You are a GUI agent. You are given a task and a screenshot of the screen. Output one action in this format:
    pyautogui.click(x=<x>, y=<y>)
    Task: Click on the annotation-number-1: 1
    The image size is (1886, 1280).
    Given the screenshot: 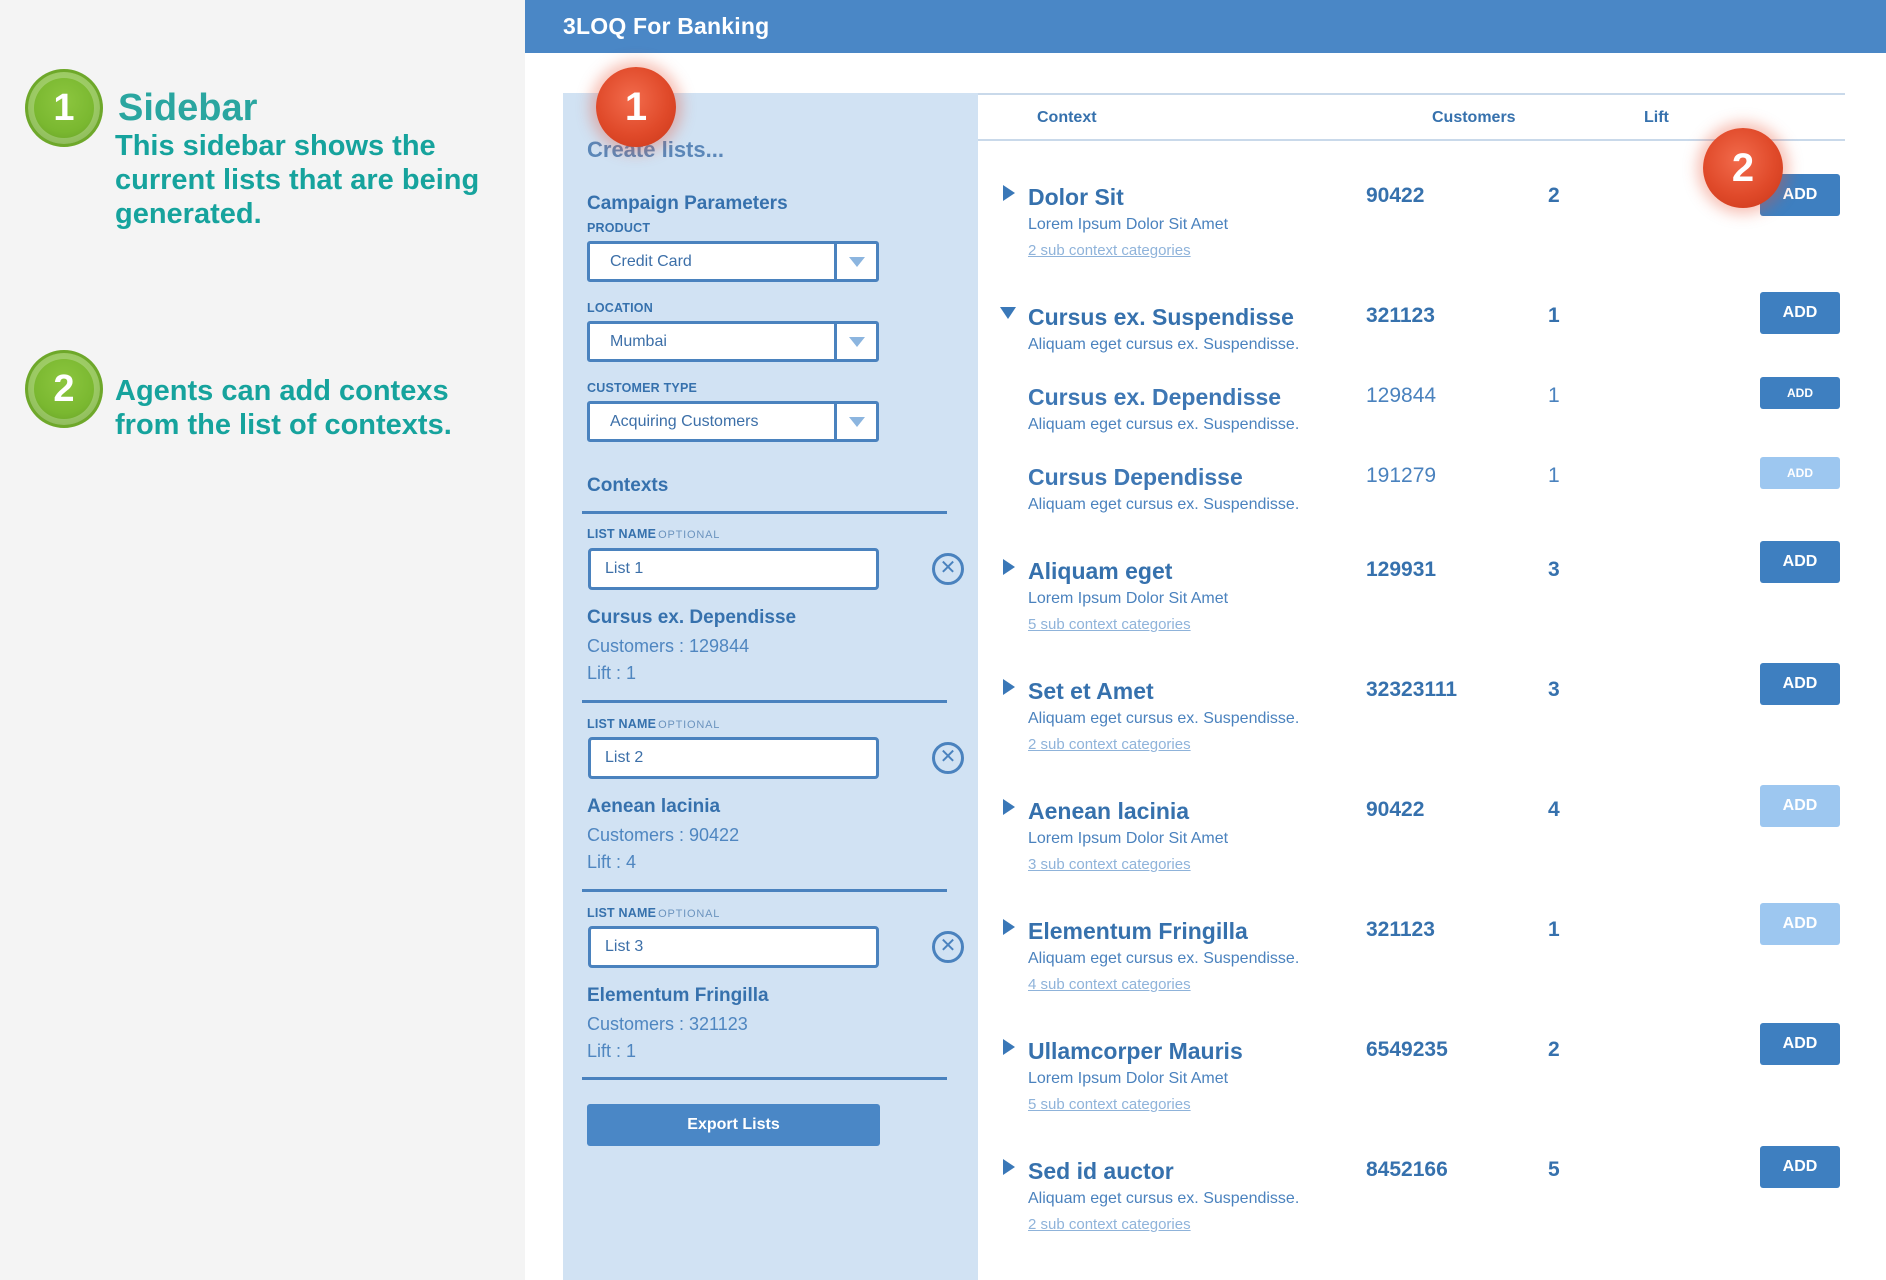 What is the action you would take?
    pyautogui.click(x=64, y=108)
    